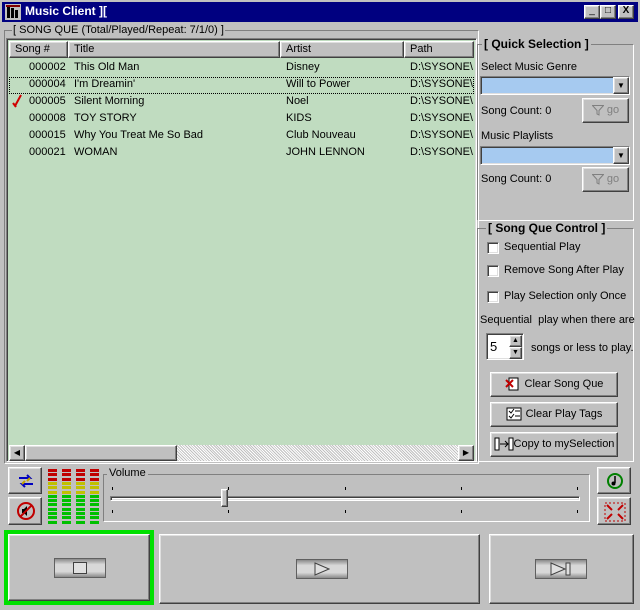 Image resolution: width=640 pixels, height=610 pixels. Describe the element at coordinates (127, 473) in the screenshot. I see `volume-label: Volume` at that location.